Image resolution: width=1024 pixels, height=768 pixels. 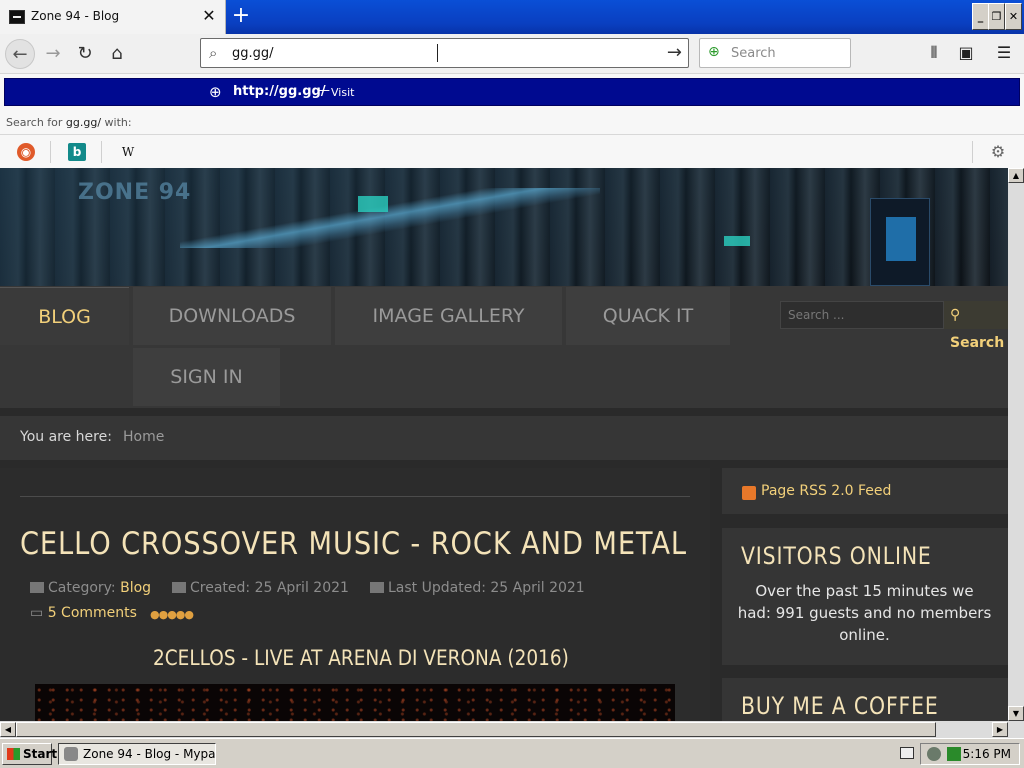 I want to click on category-link: Blog, so click(x=135, y=588).